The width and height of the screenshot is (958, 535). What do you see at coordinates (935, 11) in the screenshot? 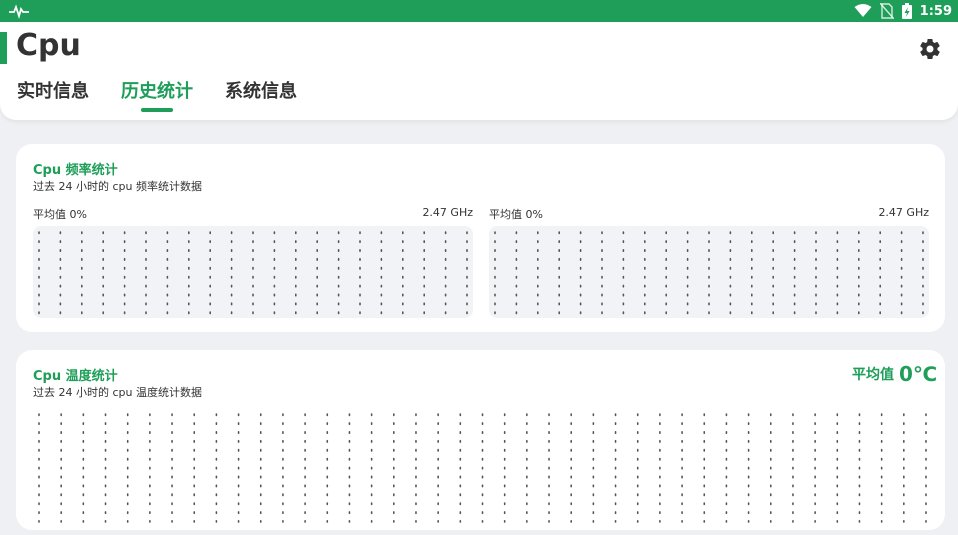
I see `status-time: 1:59` at bounding box center [935, 11].